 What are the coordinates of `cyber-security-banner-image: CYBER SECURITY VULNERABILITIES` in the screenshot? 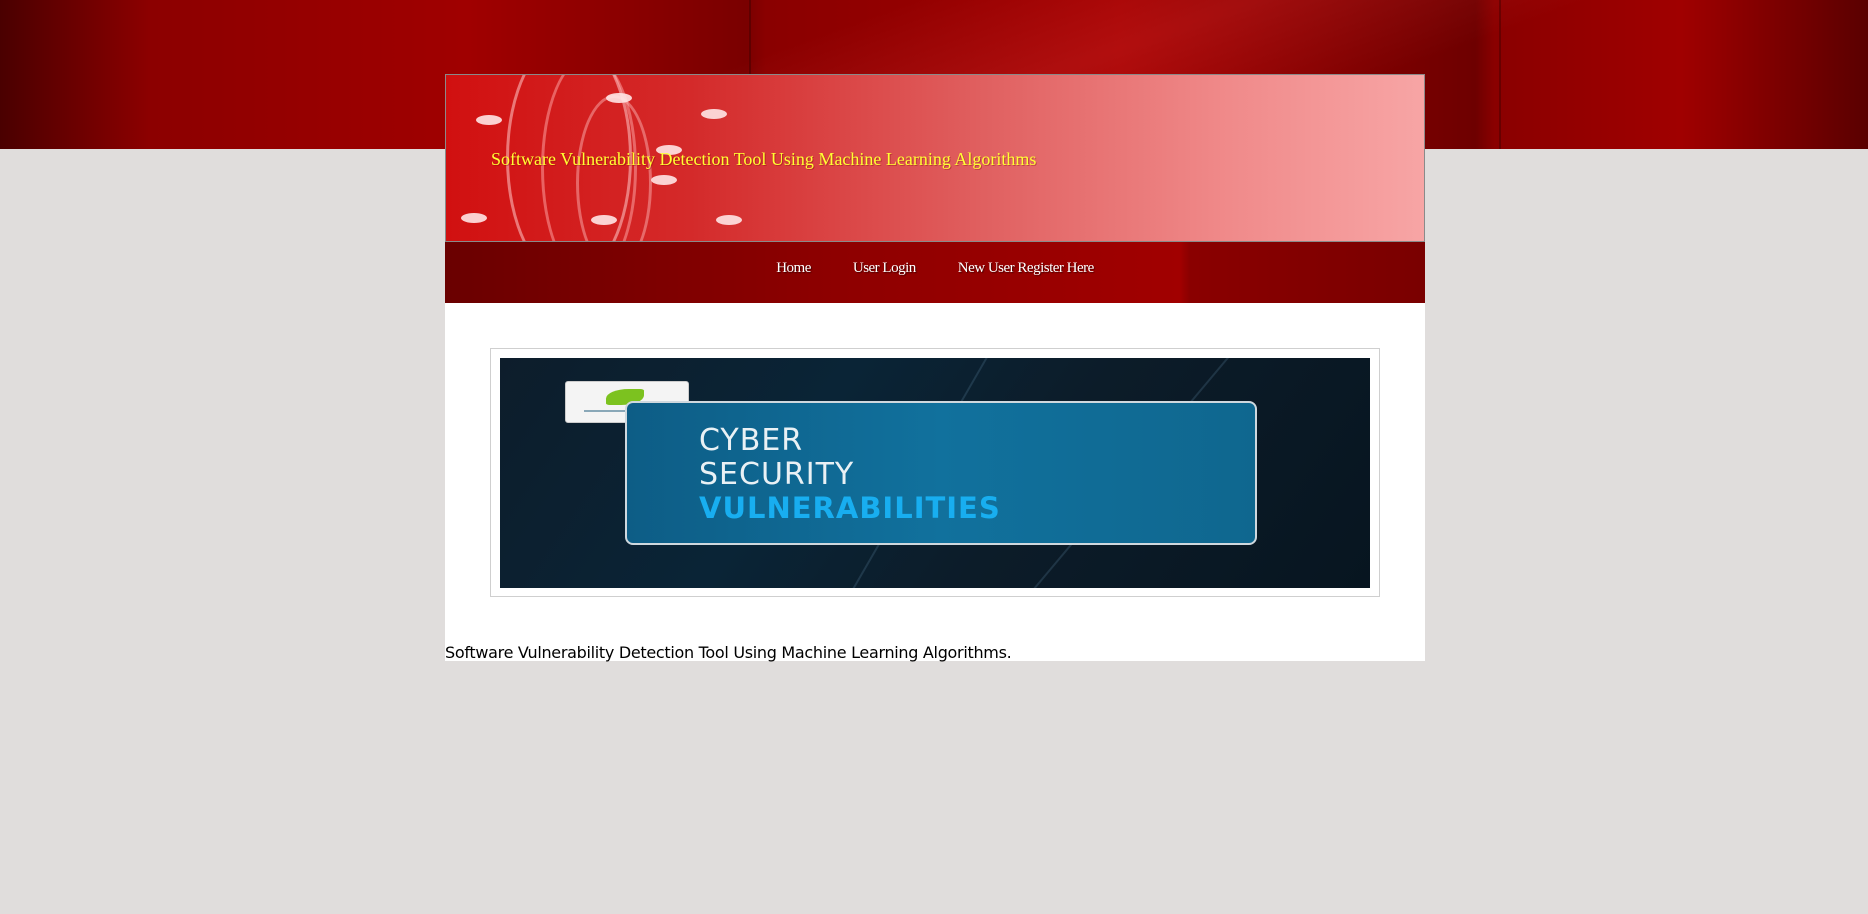 It's located at (935, 473).